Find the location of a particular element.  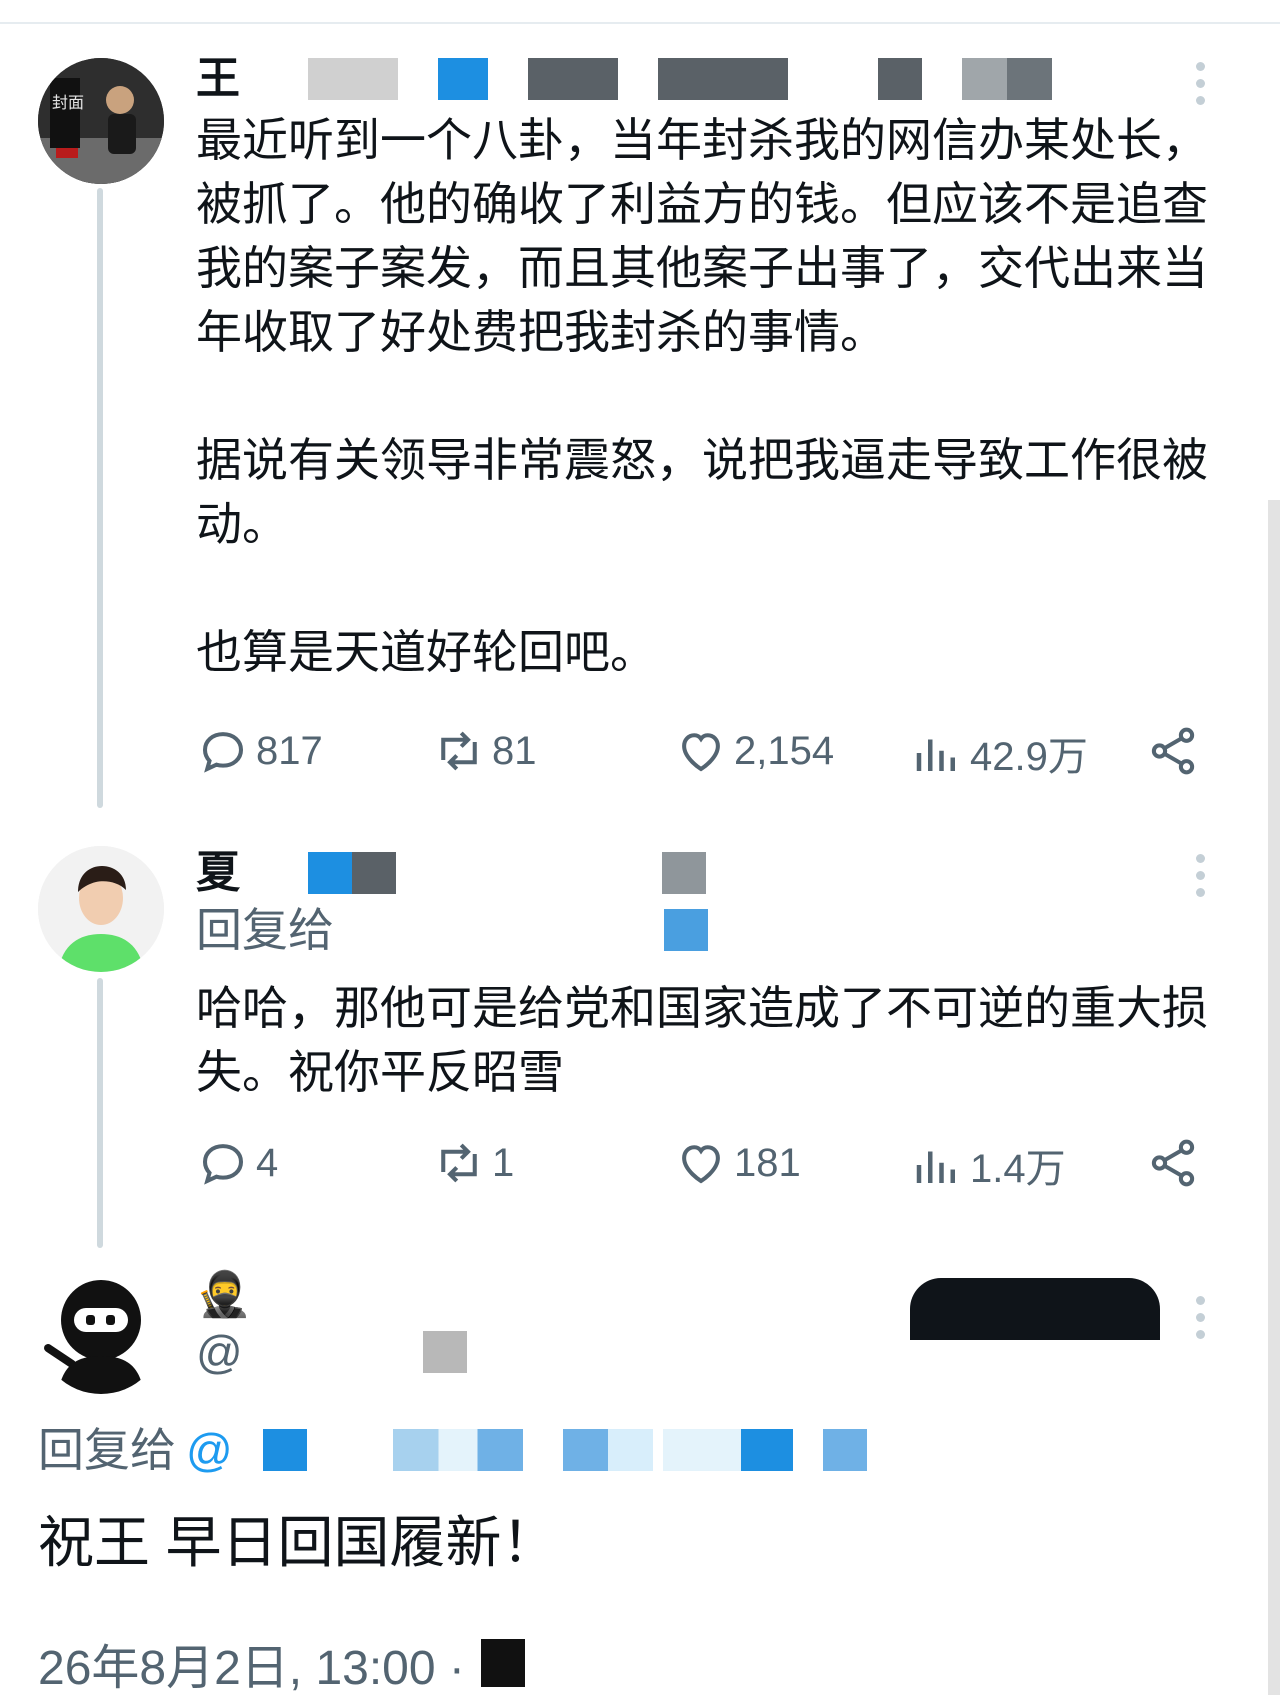

author-name: 王 is located at coordinates (624, 79).